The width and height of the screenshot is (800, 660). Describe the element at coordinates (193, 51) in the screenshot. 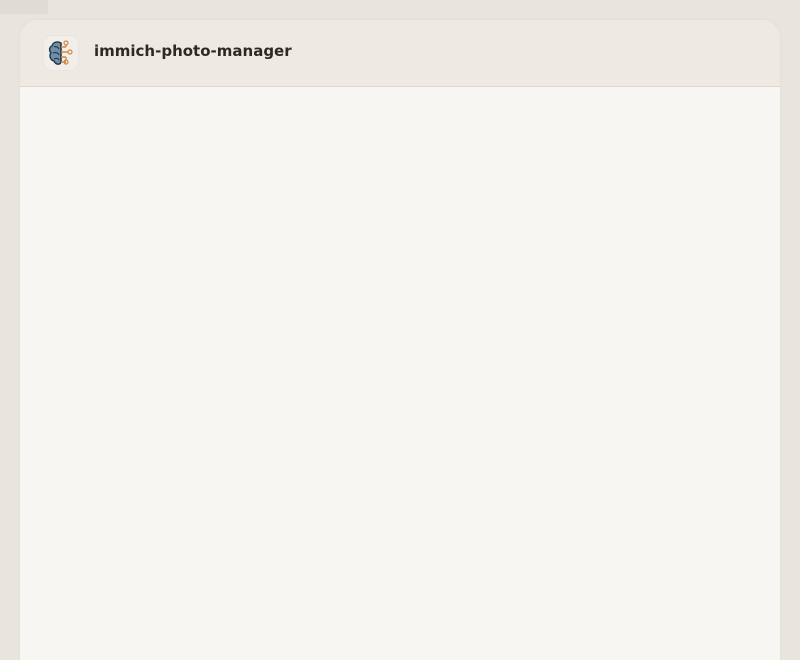

I see `app-title: immich-photo-manager` at that location.